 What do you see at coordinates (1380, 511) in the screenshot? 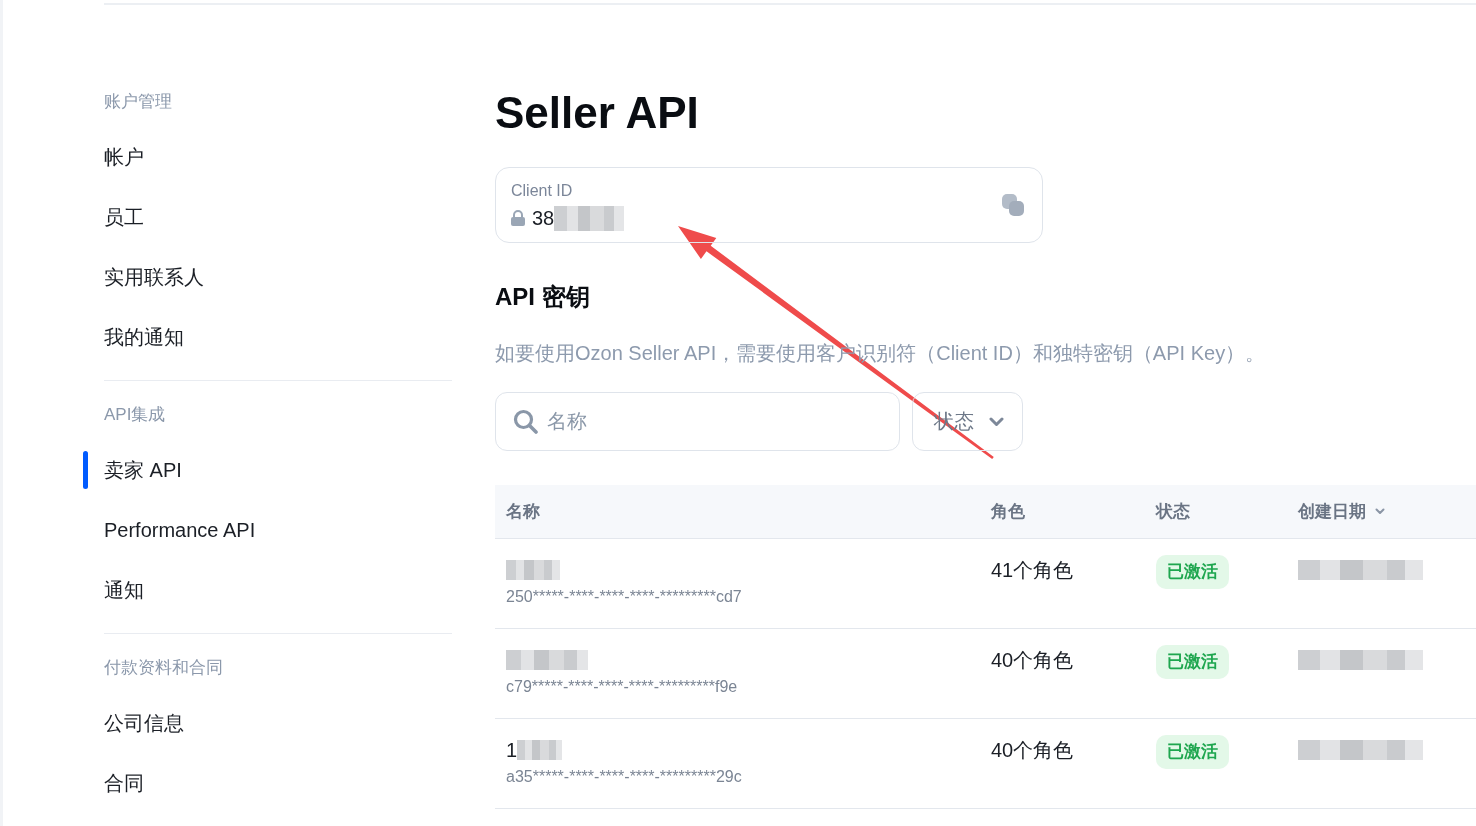
I see `sort-chevron-icon` at bounding box center [1380, 511].